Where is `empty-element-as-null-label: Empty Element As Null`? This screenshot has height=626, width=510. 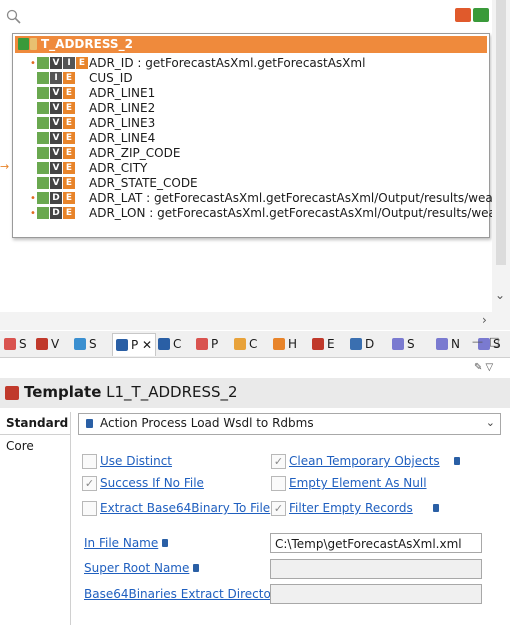 empty-element-as-null-label: Empty Element As Null is located at coordinates (358, 483).